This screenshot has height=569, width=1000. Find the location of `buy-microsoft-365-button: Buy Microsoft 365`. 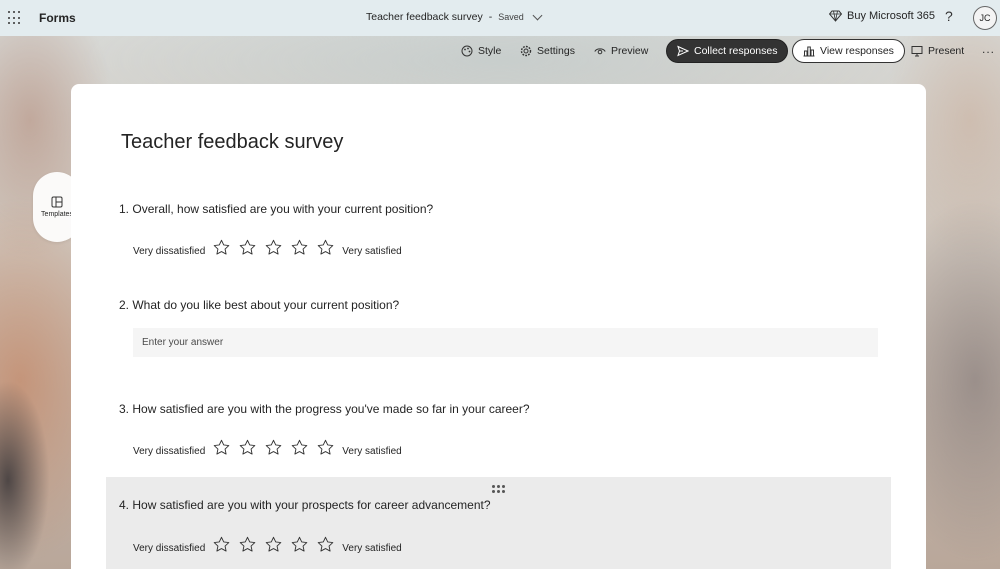

buy-microsoft-365-button: Buy Microsoft 365 is located at coordinates (882, 16).